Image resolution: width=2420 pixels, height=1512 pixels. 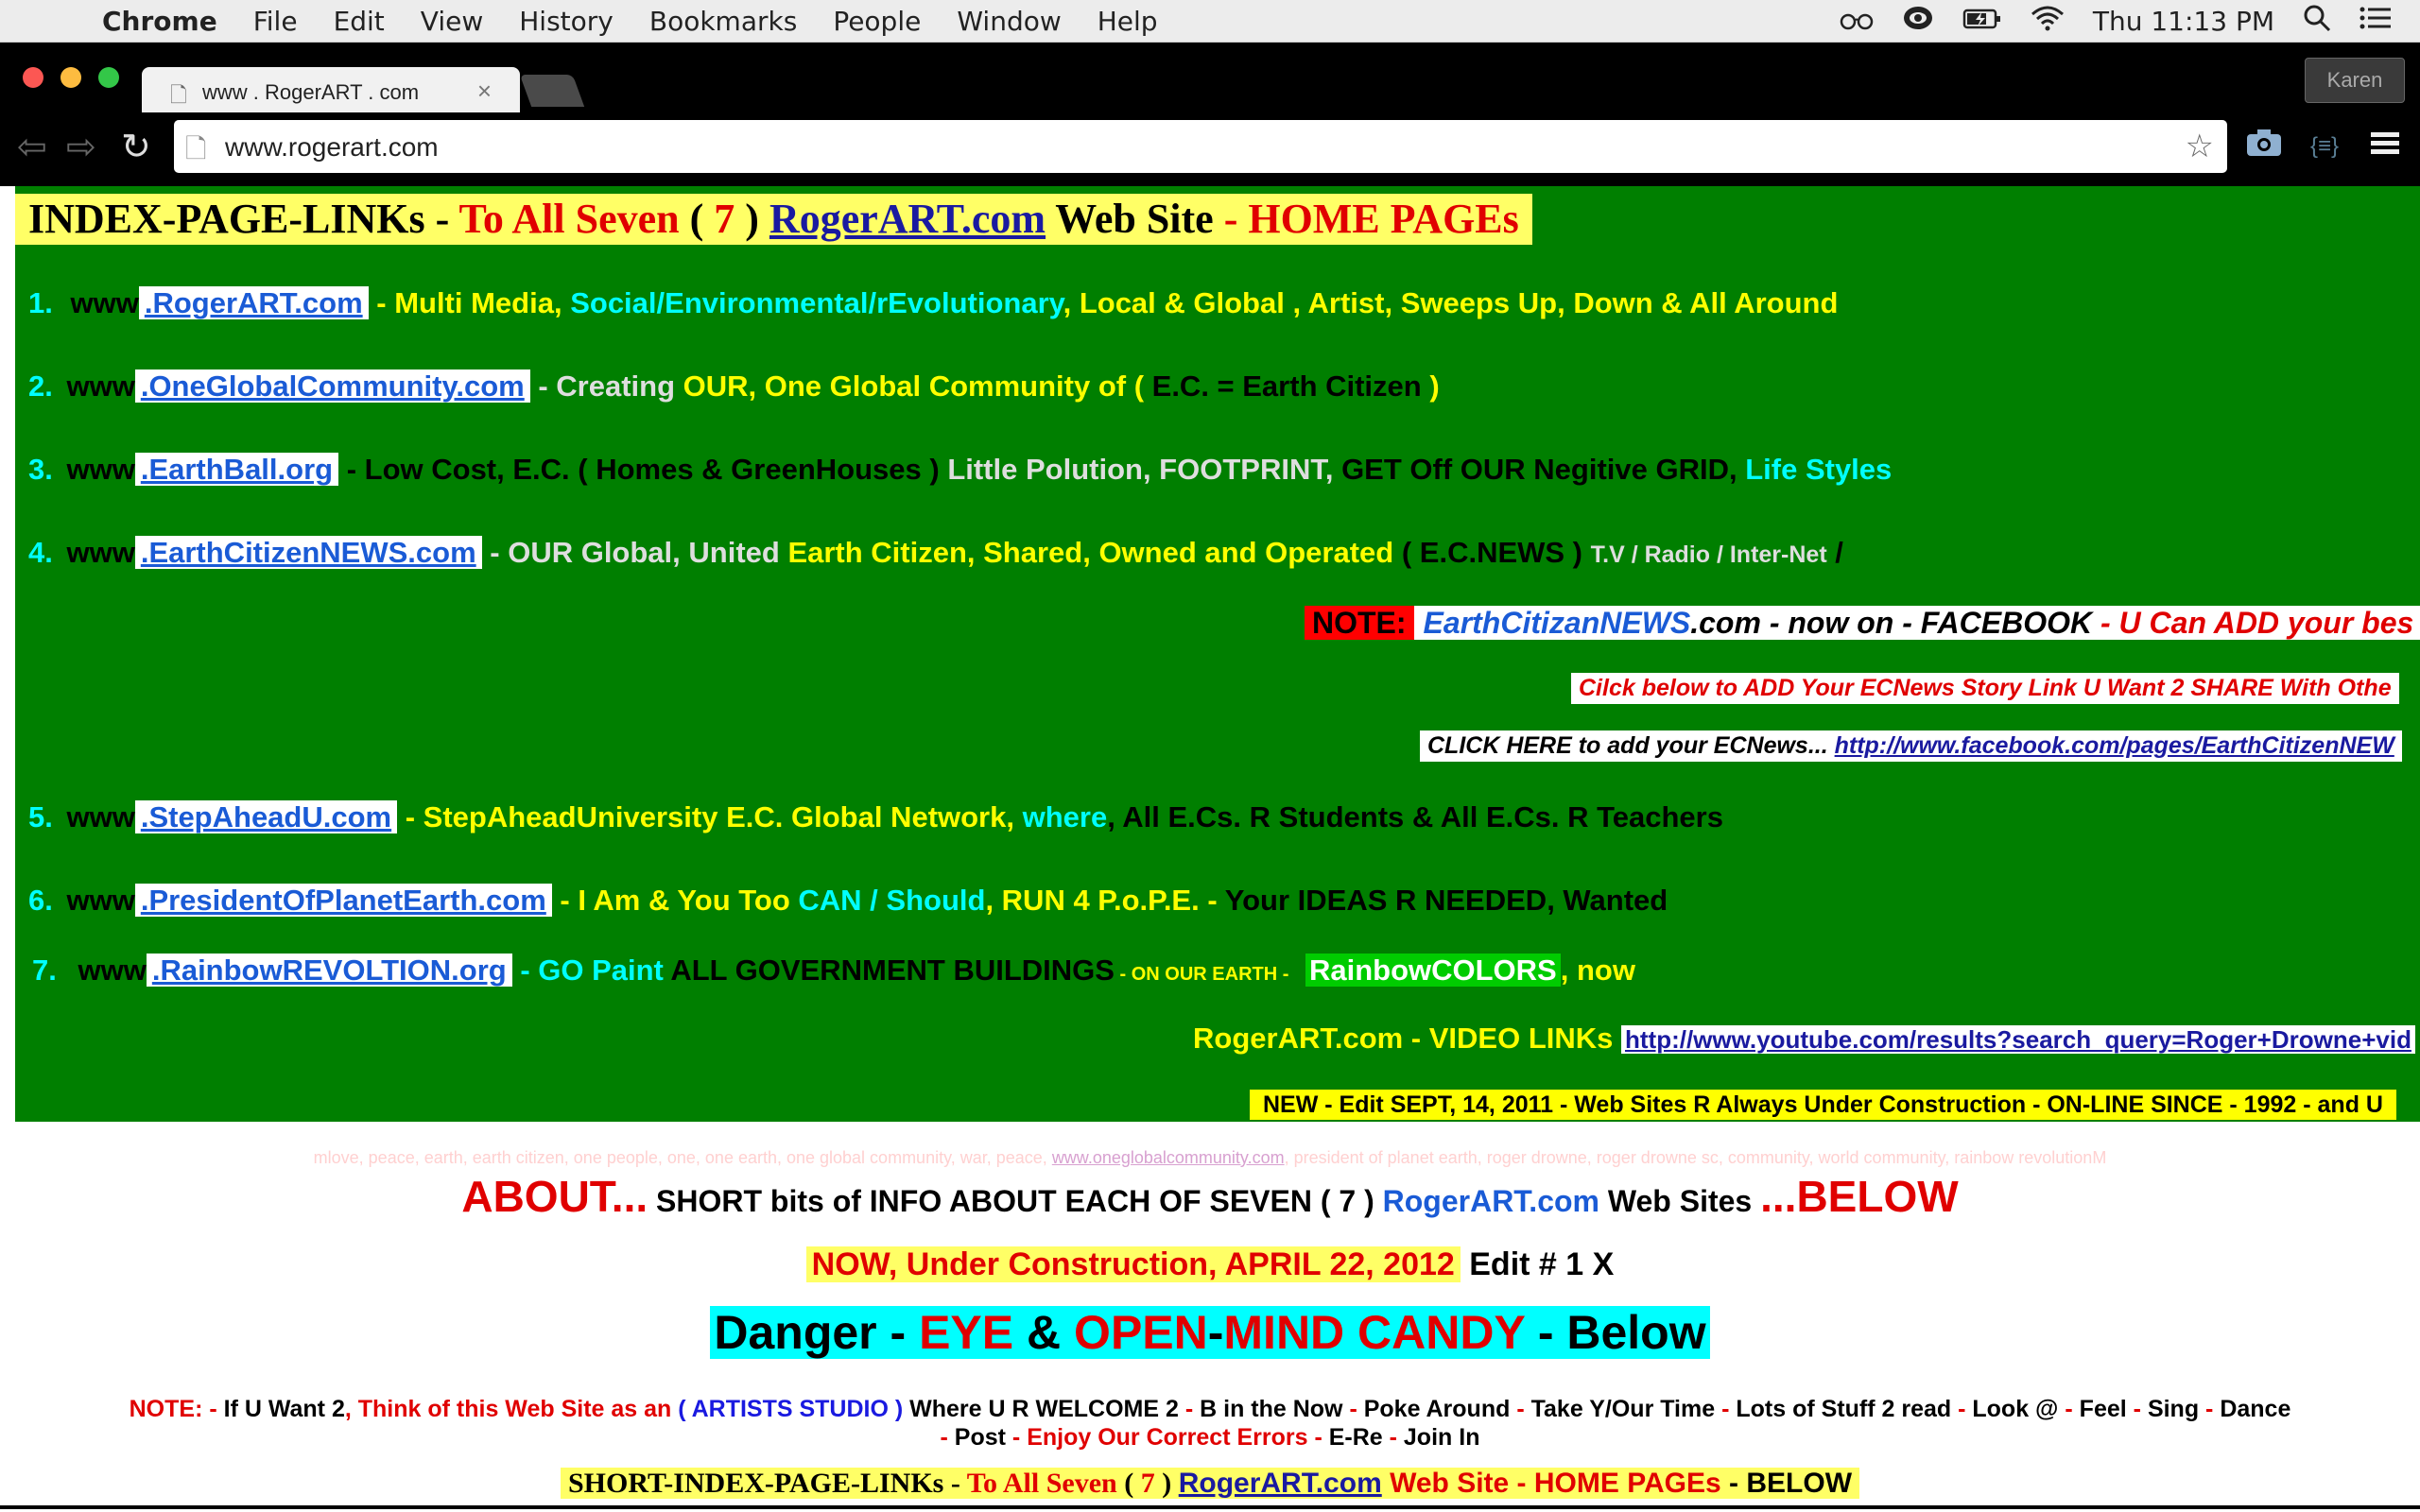 What do you see at coordinates (452, 21) in the screenshot?
I see `menu-view: View` at bounding box center [452, 21].